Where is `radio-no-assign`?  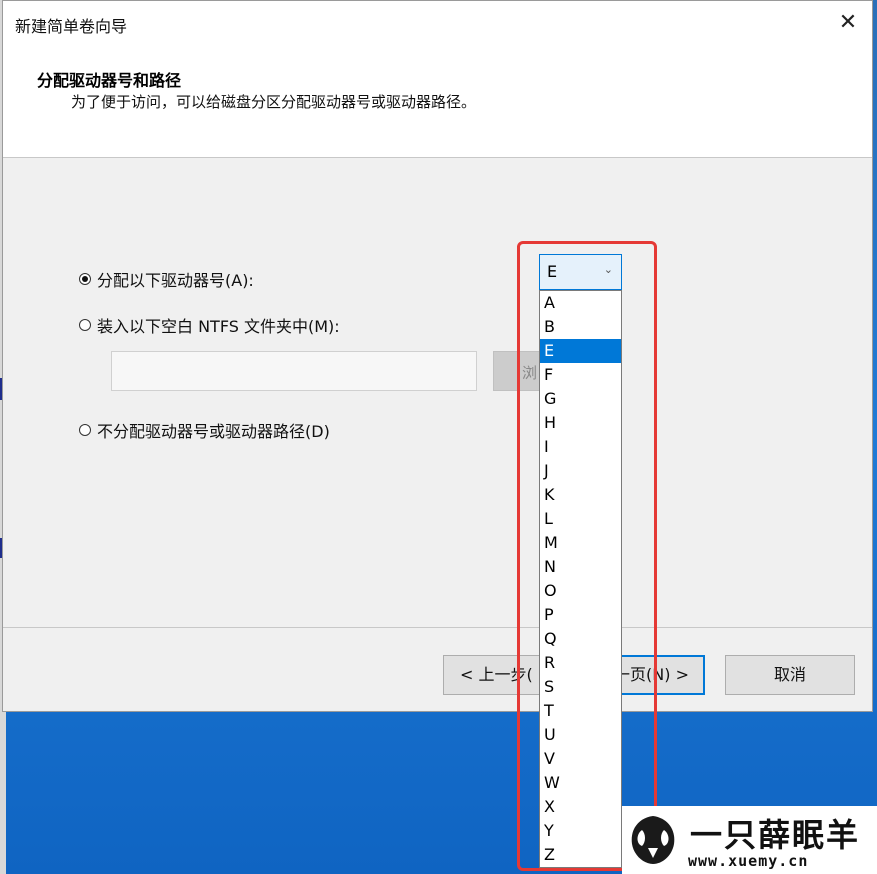
radio-no-assign is located at coordinates (85, 430).